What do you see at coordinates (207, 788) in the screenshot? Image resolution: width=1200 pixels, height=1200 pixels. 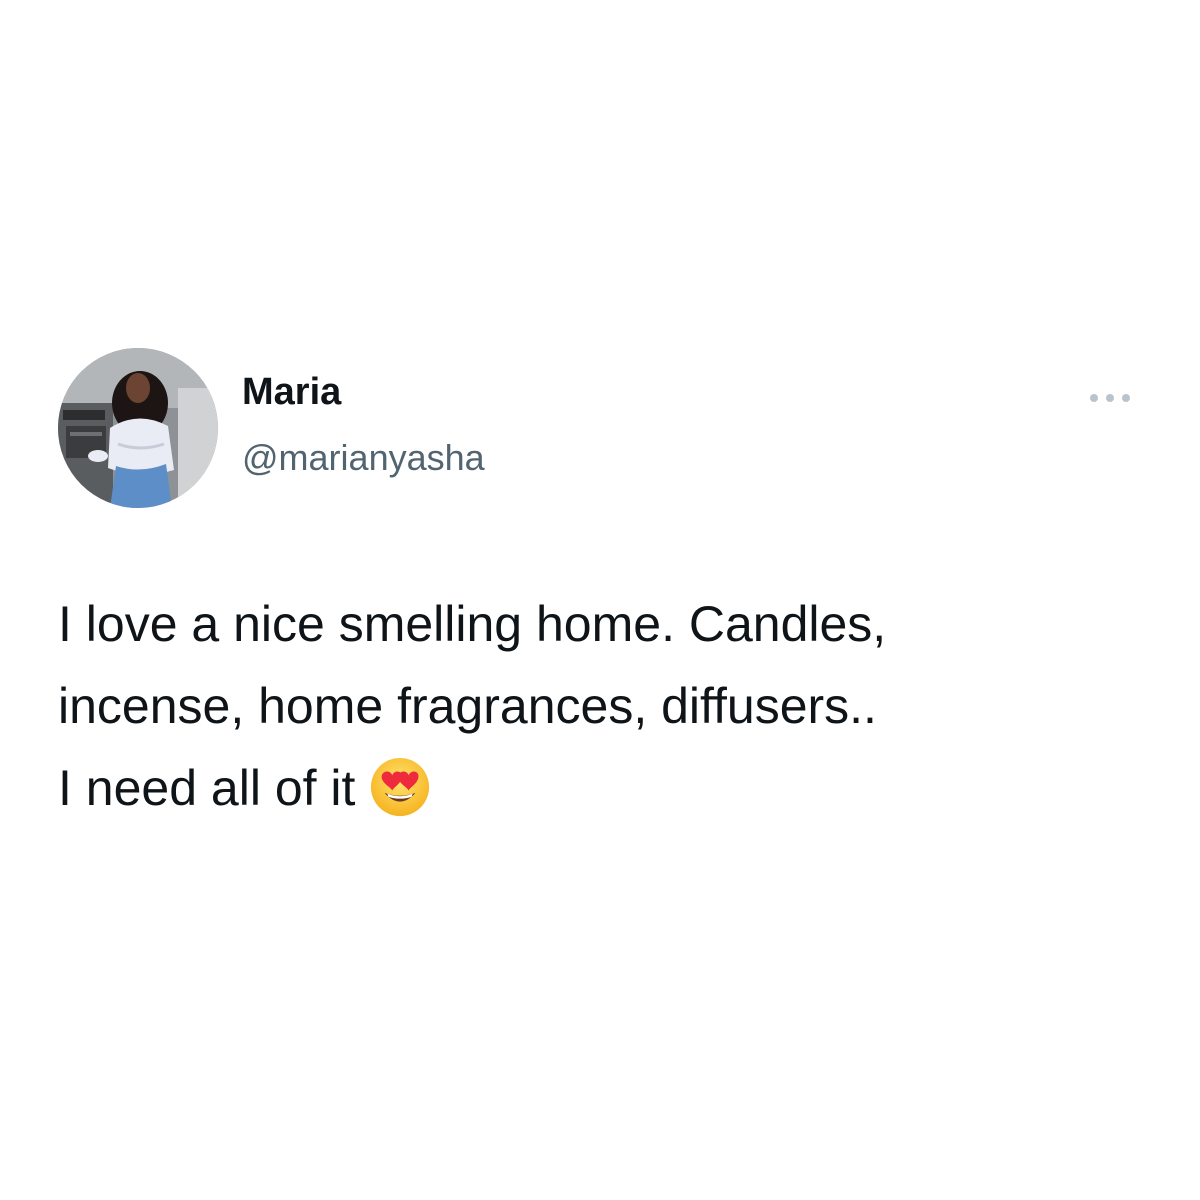 I see `tweet-text-line-content: I need all of it` at bounding box center [207, 788].